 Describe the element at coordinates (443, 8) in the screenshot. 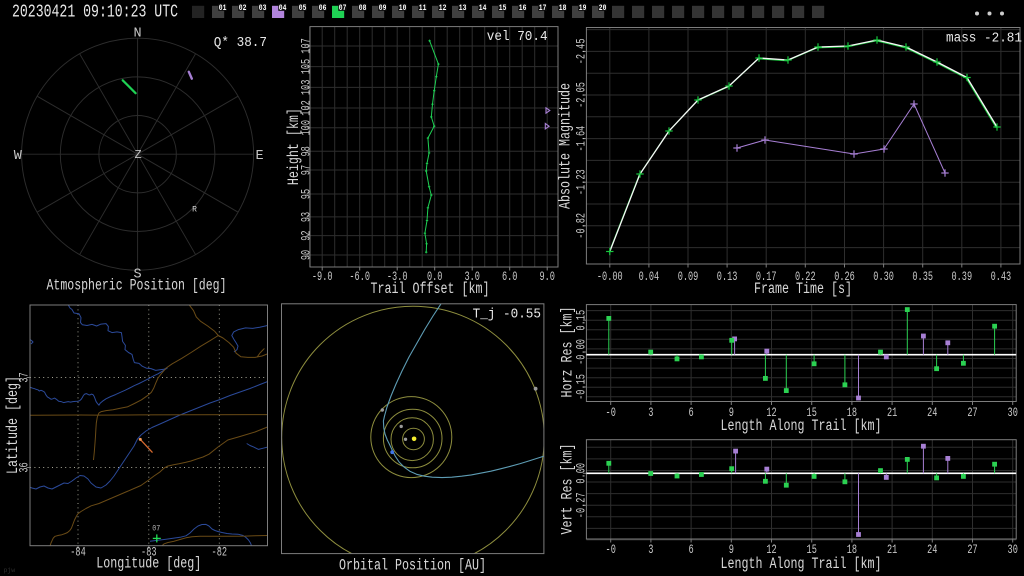

I see `svg-text: 12` at that location.